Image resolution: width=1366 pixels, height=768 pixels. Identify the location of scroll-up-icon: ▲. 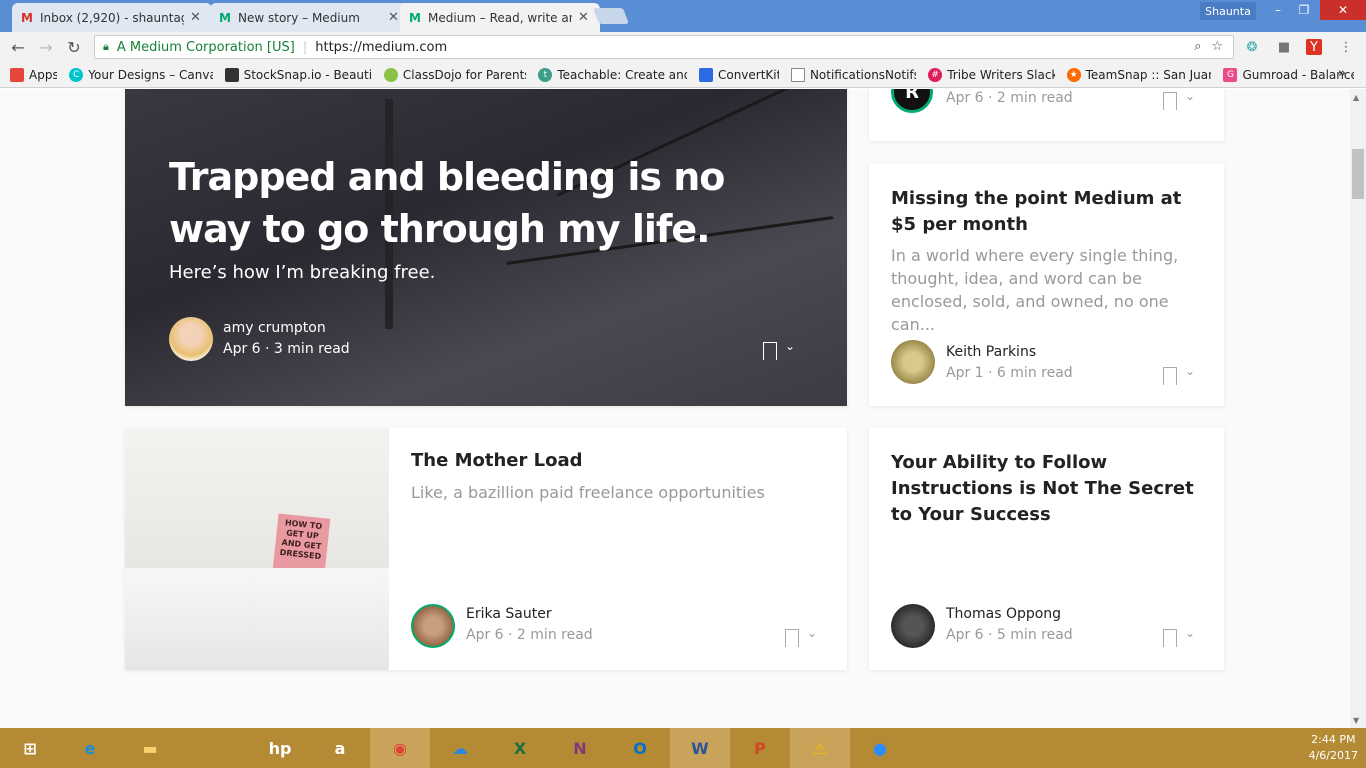
(1356, 97).